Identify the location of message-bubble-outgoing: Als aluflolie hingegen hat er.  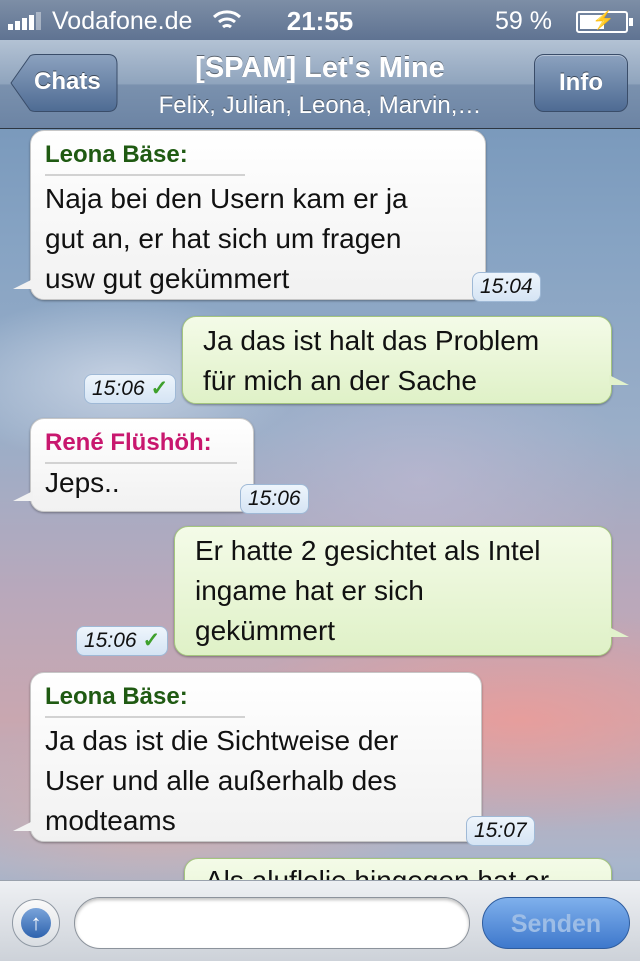
(398, 869).